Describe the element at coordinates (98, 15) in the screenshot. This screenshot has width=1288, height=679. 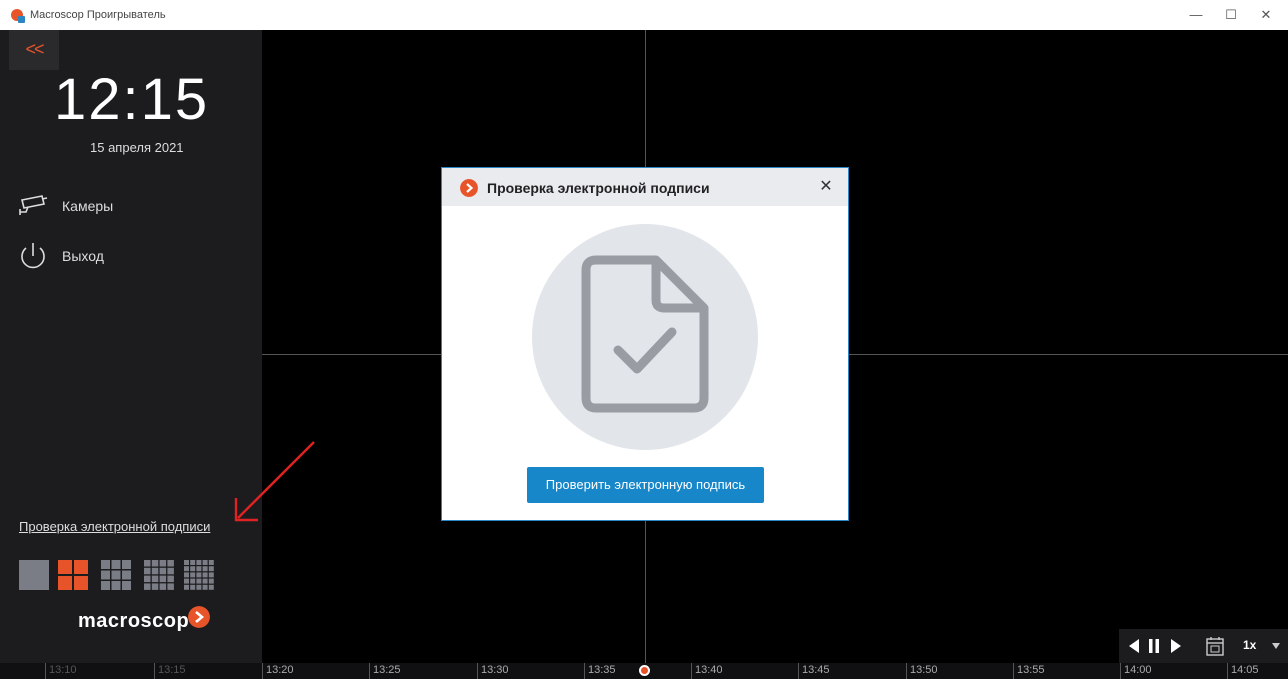
I see `window-title: Macroscop Проигрыватель` at that location.